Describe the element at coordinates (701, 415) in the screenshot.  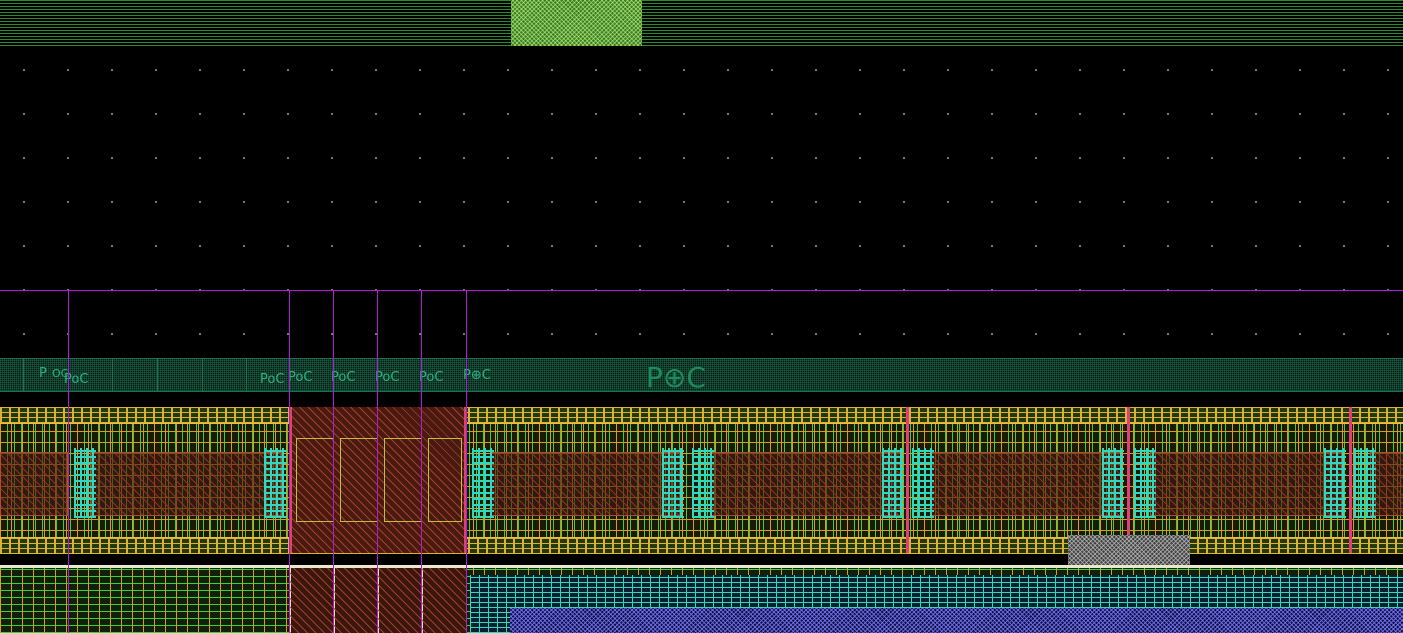
I see `power-rail-top` at that location.